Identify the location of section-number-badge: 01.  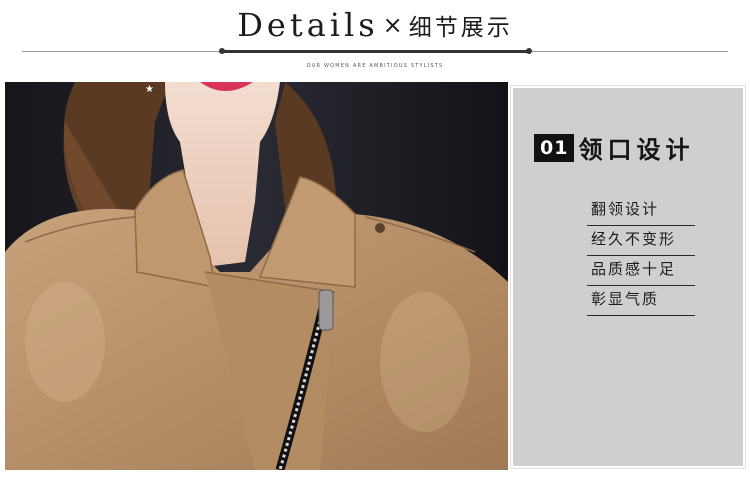
(554, 147).